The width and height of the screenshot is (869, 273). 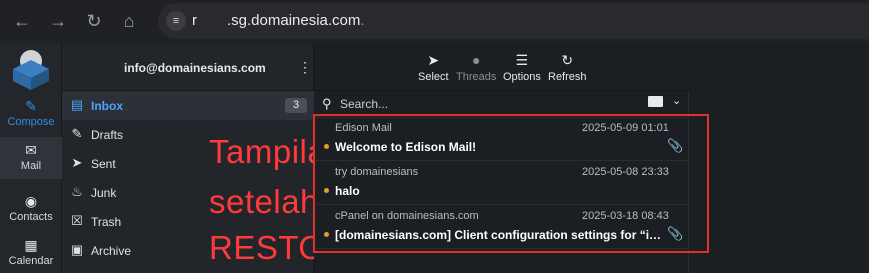 I want to click on trash-icon: ☒, so click(x=77, y=220).